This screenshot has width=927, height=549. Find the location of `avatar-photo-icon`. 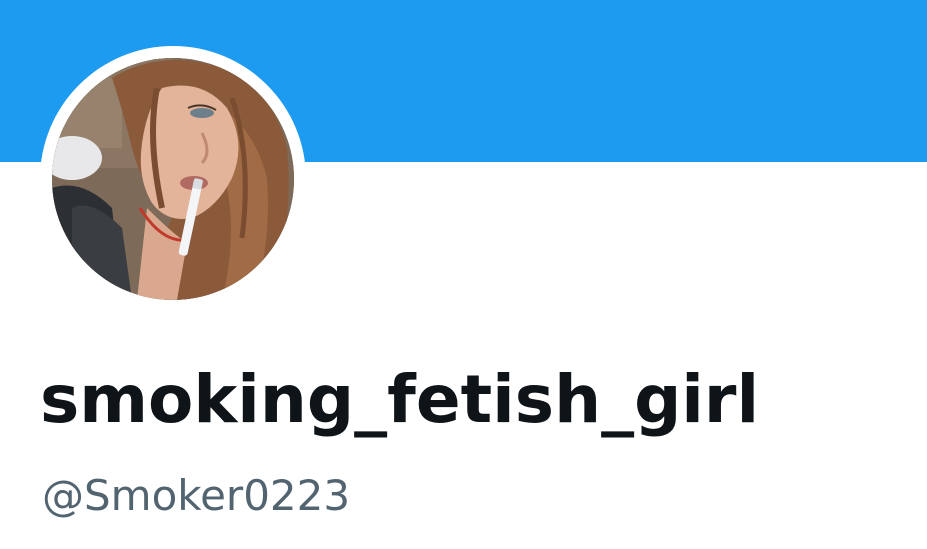

avatar-photo-icon is located at coordinates (173, 179).